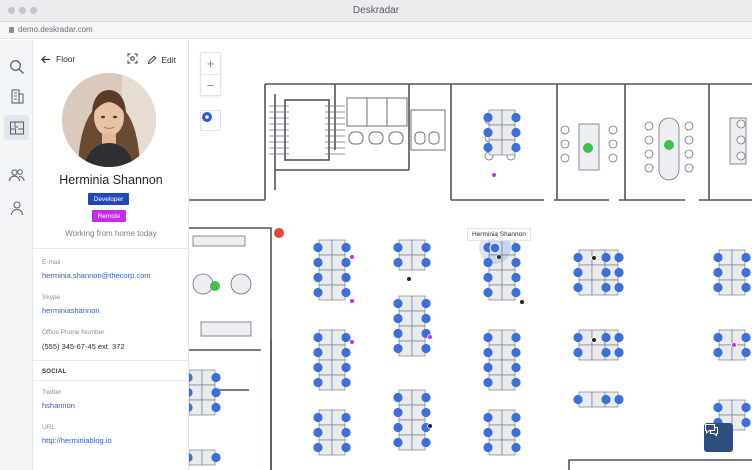  What do you see at coordinates (210, 63) in the screenshot?
I see `zoom-in-button: +` at bounding box center [210, 63].